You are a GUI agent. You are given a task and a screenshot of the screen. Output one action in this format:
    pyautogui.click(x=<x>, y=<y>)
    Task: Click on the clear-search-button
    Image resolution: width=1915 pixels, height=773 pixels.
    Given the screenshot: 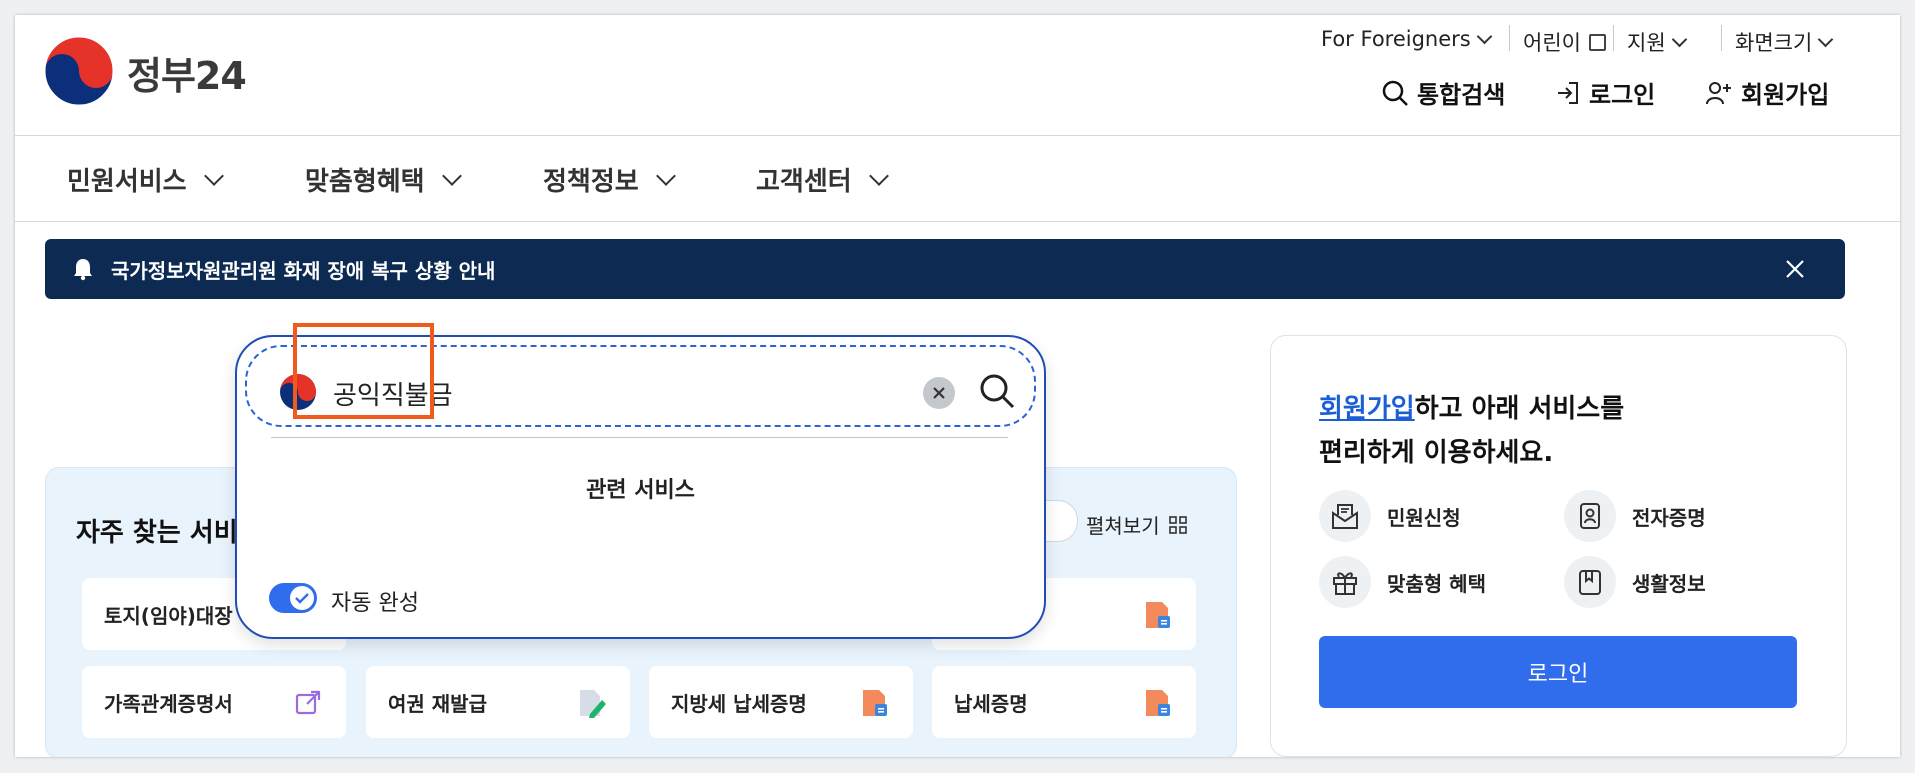 What is the action you would take?
    pyautogui.click(x=939, y=393)
    